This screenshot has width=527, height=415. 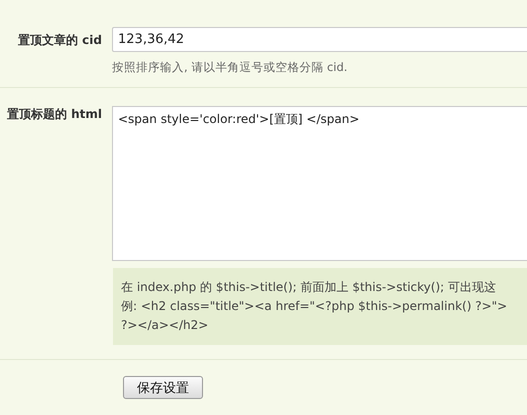 What do you see at coordinates (319, 39) in the screenshot?
I see `cid-input: 123,36,42` at bounding box center [319, 39].